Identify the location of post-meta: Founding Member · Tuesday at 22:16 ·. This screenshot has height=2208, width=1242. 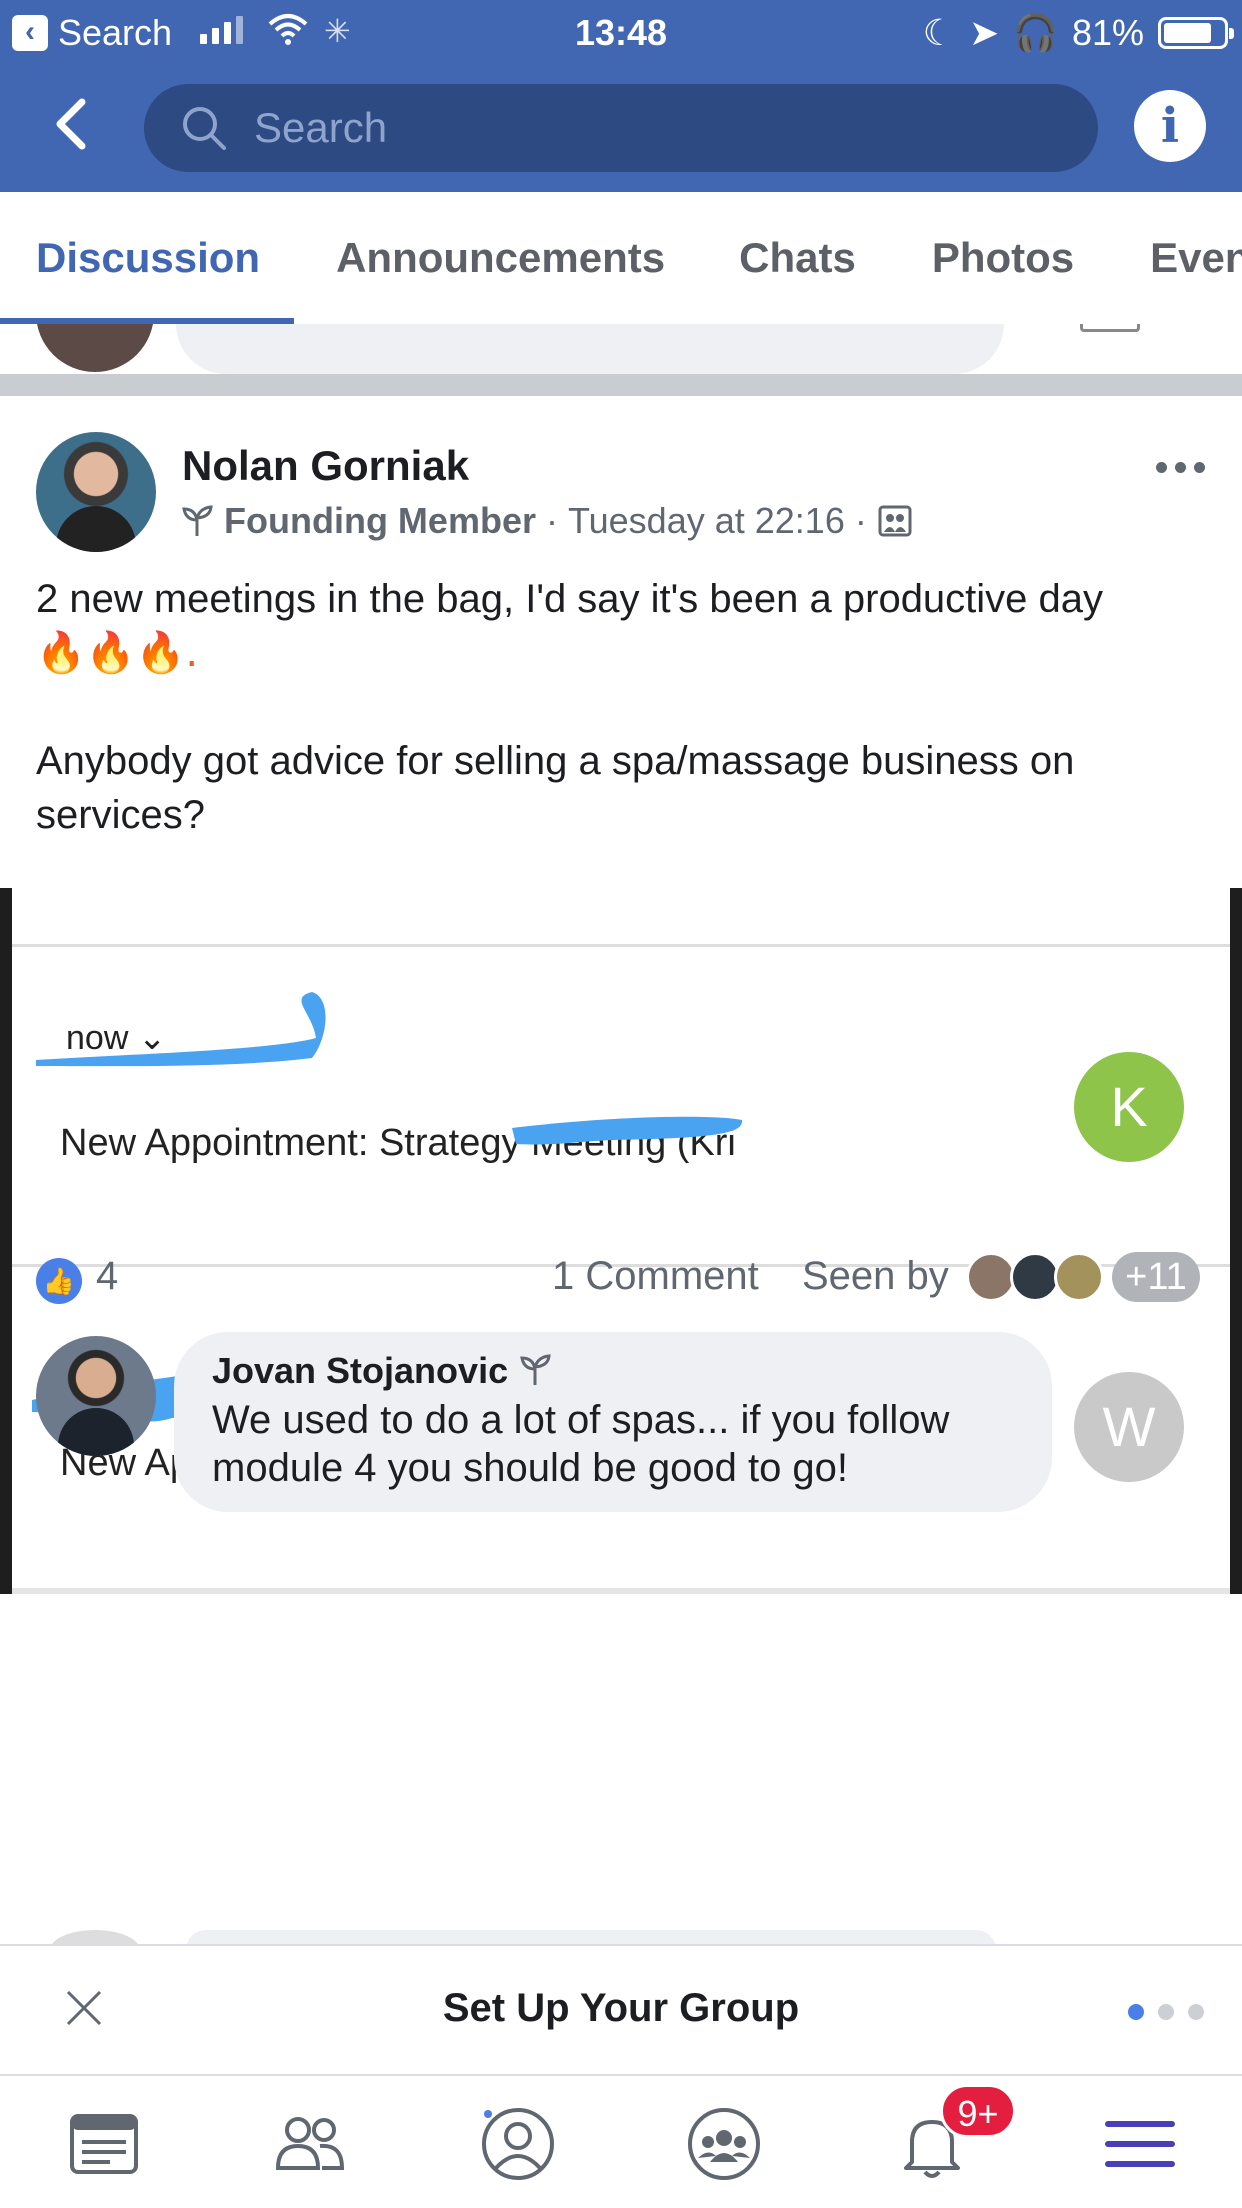
(546, 521).